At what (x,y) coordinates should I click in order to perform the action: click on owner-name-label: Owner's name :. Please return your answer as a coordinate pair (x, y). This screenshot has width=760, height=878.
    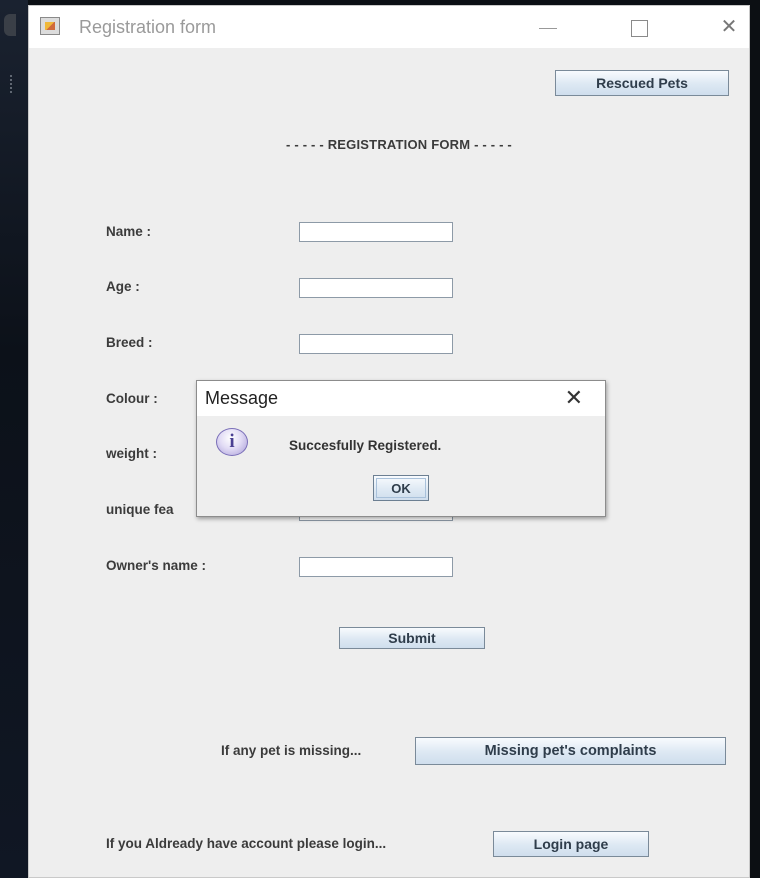
    Looking at the image, I should click on (156, 565).